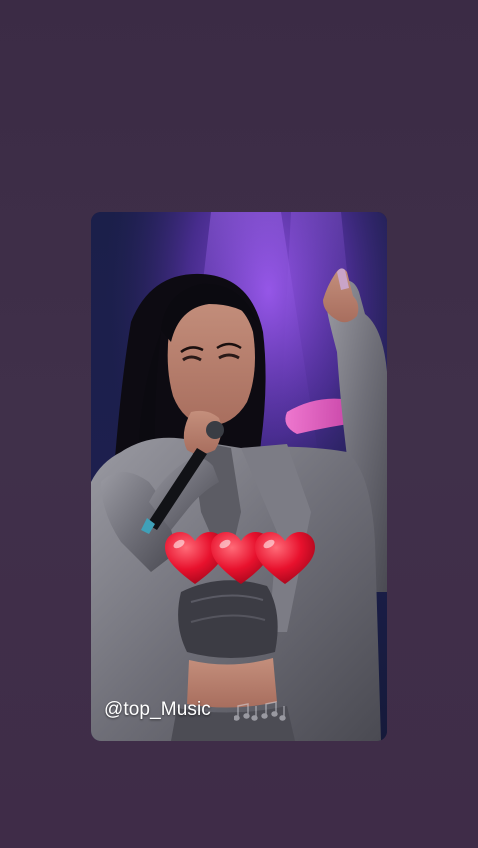 This screenshot has width=478, height=848. I want to click on red-hearts-icon, so click(240, 558).